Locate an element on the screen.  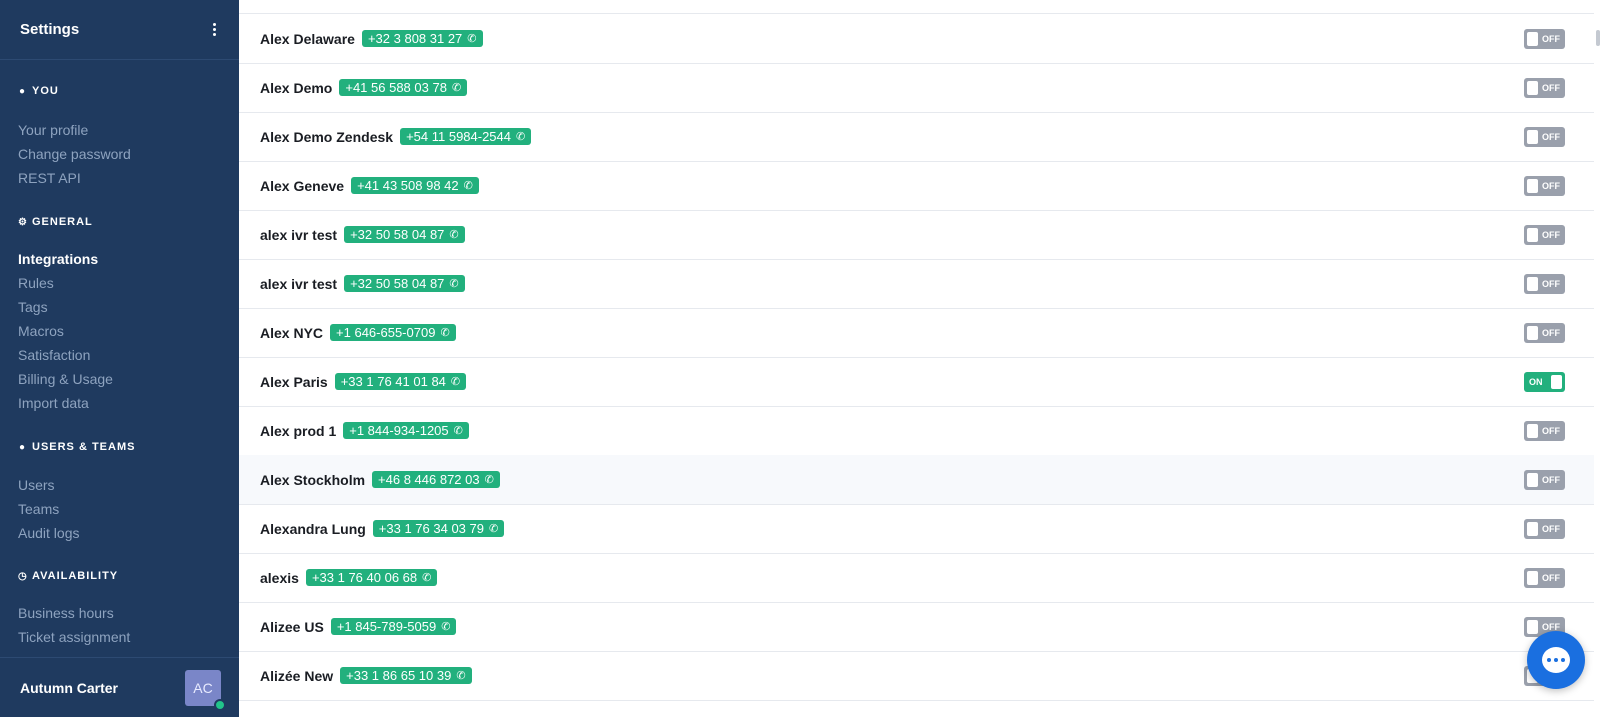
phone-badge: +33 1 76 34 03 79 ✆ is located at coordinates (438, 528).